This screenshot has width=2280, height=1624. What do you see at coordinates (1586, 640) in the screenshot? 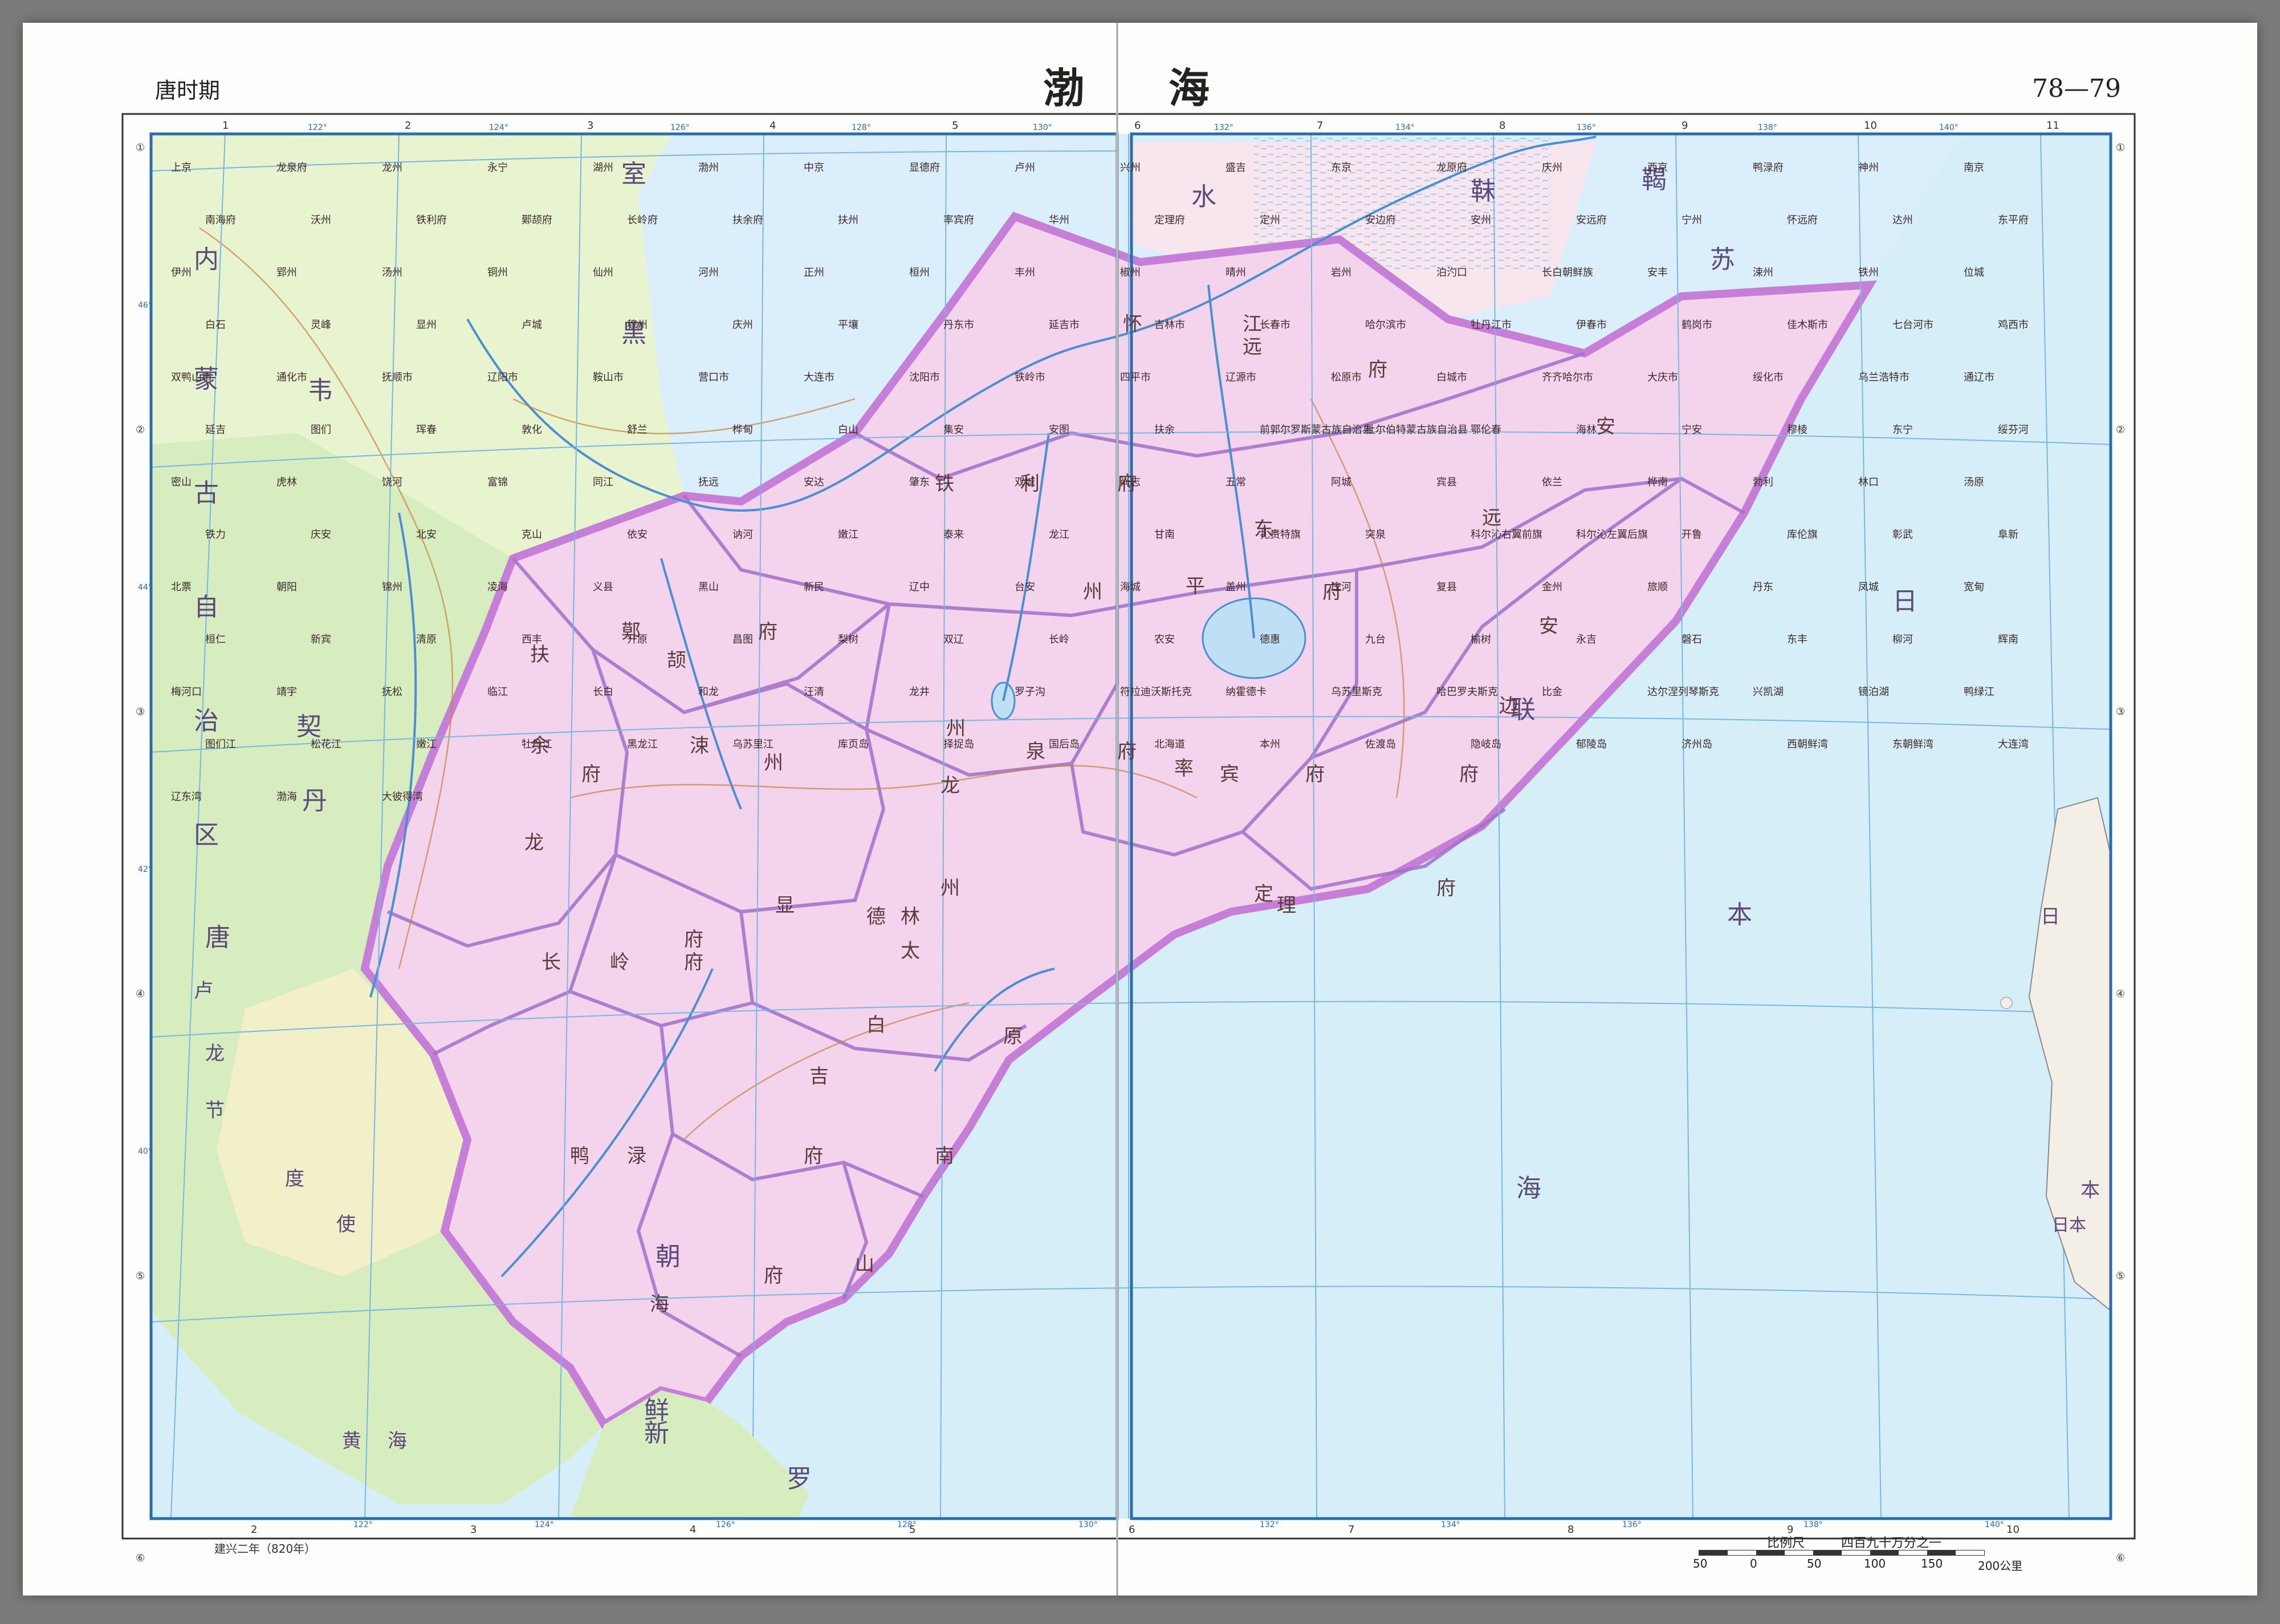
I see `place-name: 永吉` at bounding box center [1586, 640].